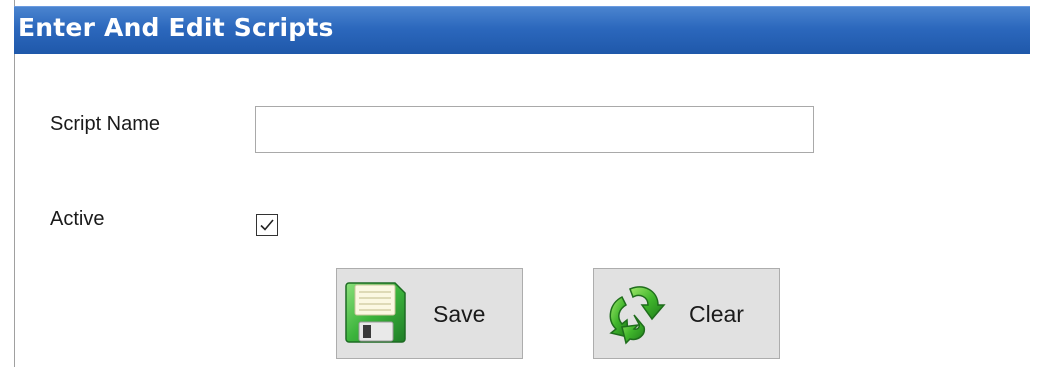 The width and height of the screenshot is (1038, 367). What do you see at coordinates (375, 312) in the screenshot?
I see `floppy-disk-icon` at bounding box center [375, 312].